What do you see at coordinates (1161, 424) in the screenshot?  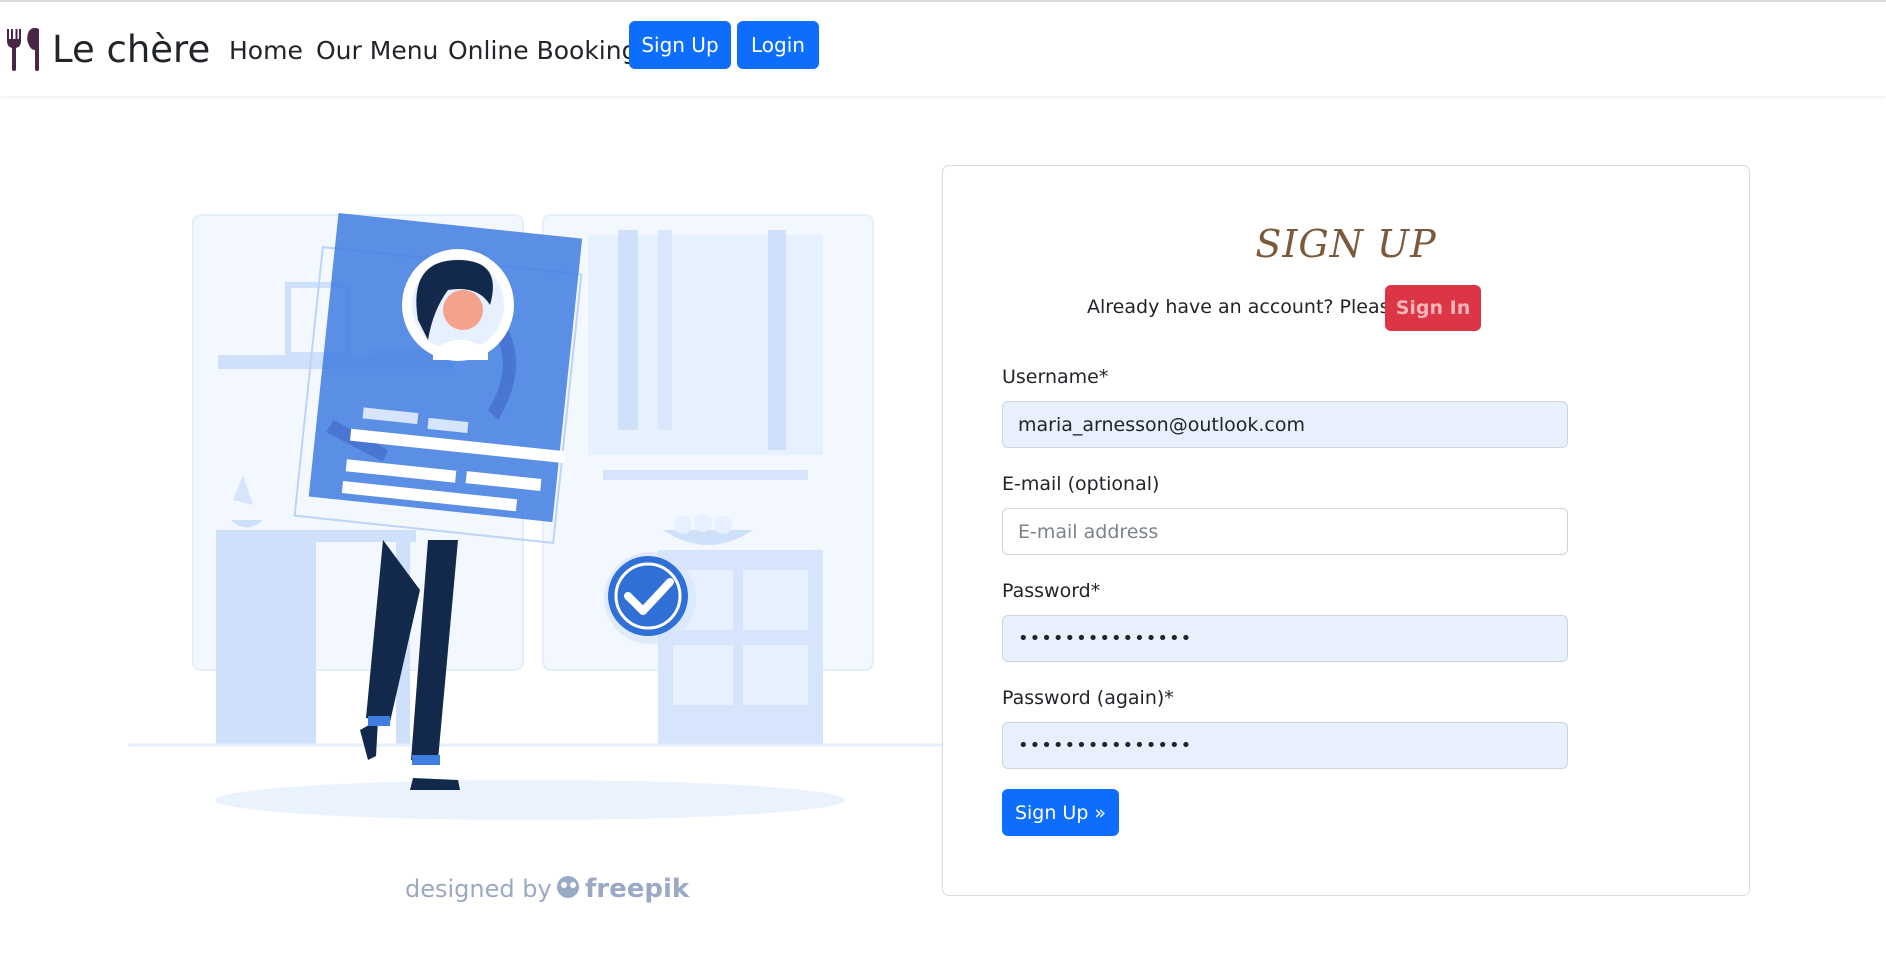 I see `username-value: maria_arnesson@outlook.com` at bounding box center [1161, 424].